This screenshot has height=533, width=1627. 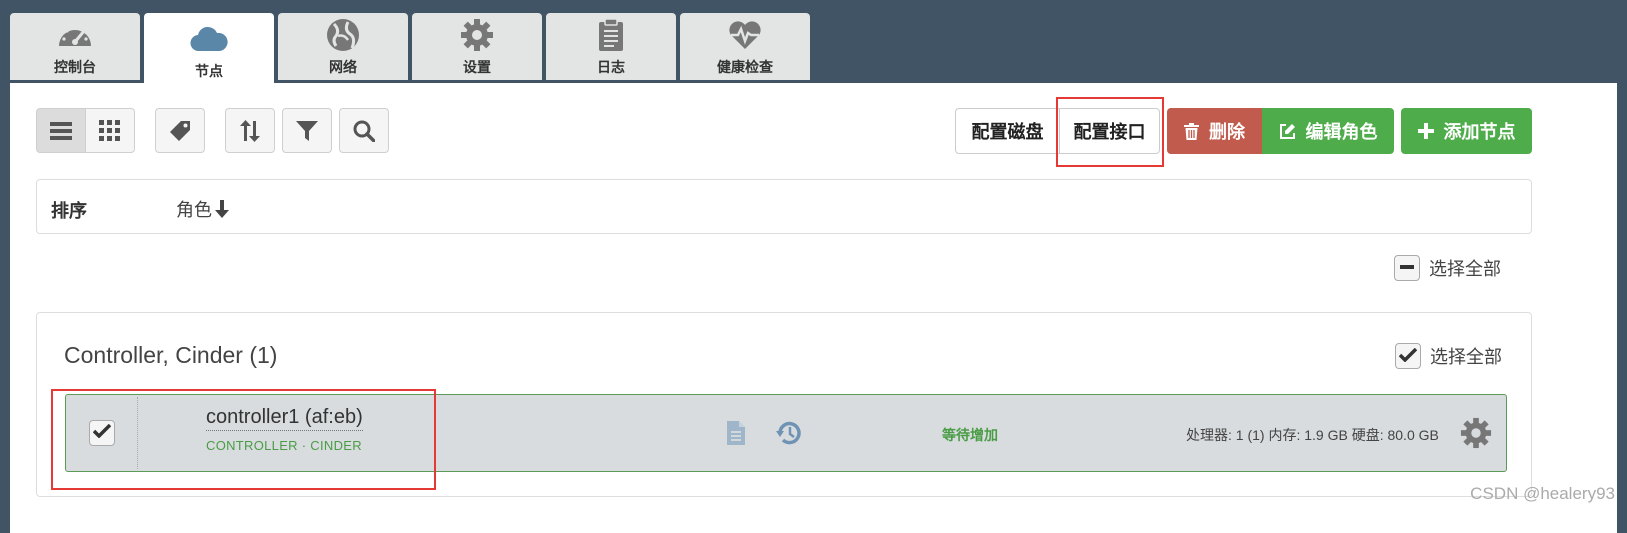 What do you see at coordinates (1312, 435) in the screenshot?
I see `node-specs: 处理器: 1 (1) 内存: 1.9 GB 硬盘: 80.0 GB` at bounding box center [1312, 435].